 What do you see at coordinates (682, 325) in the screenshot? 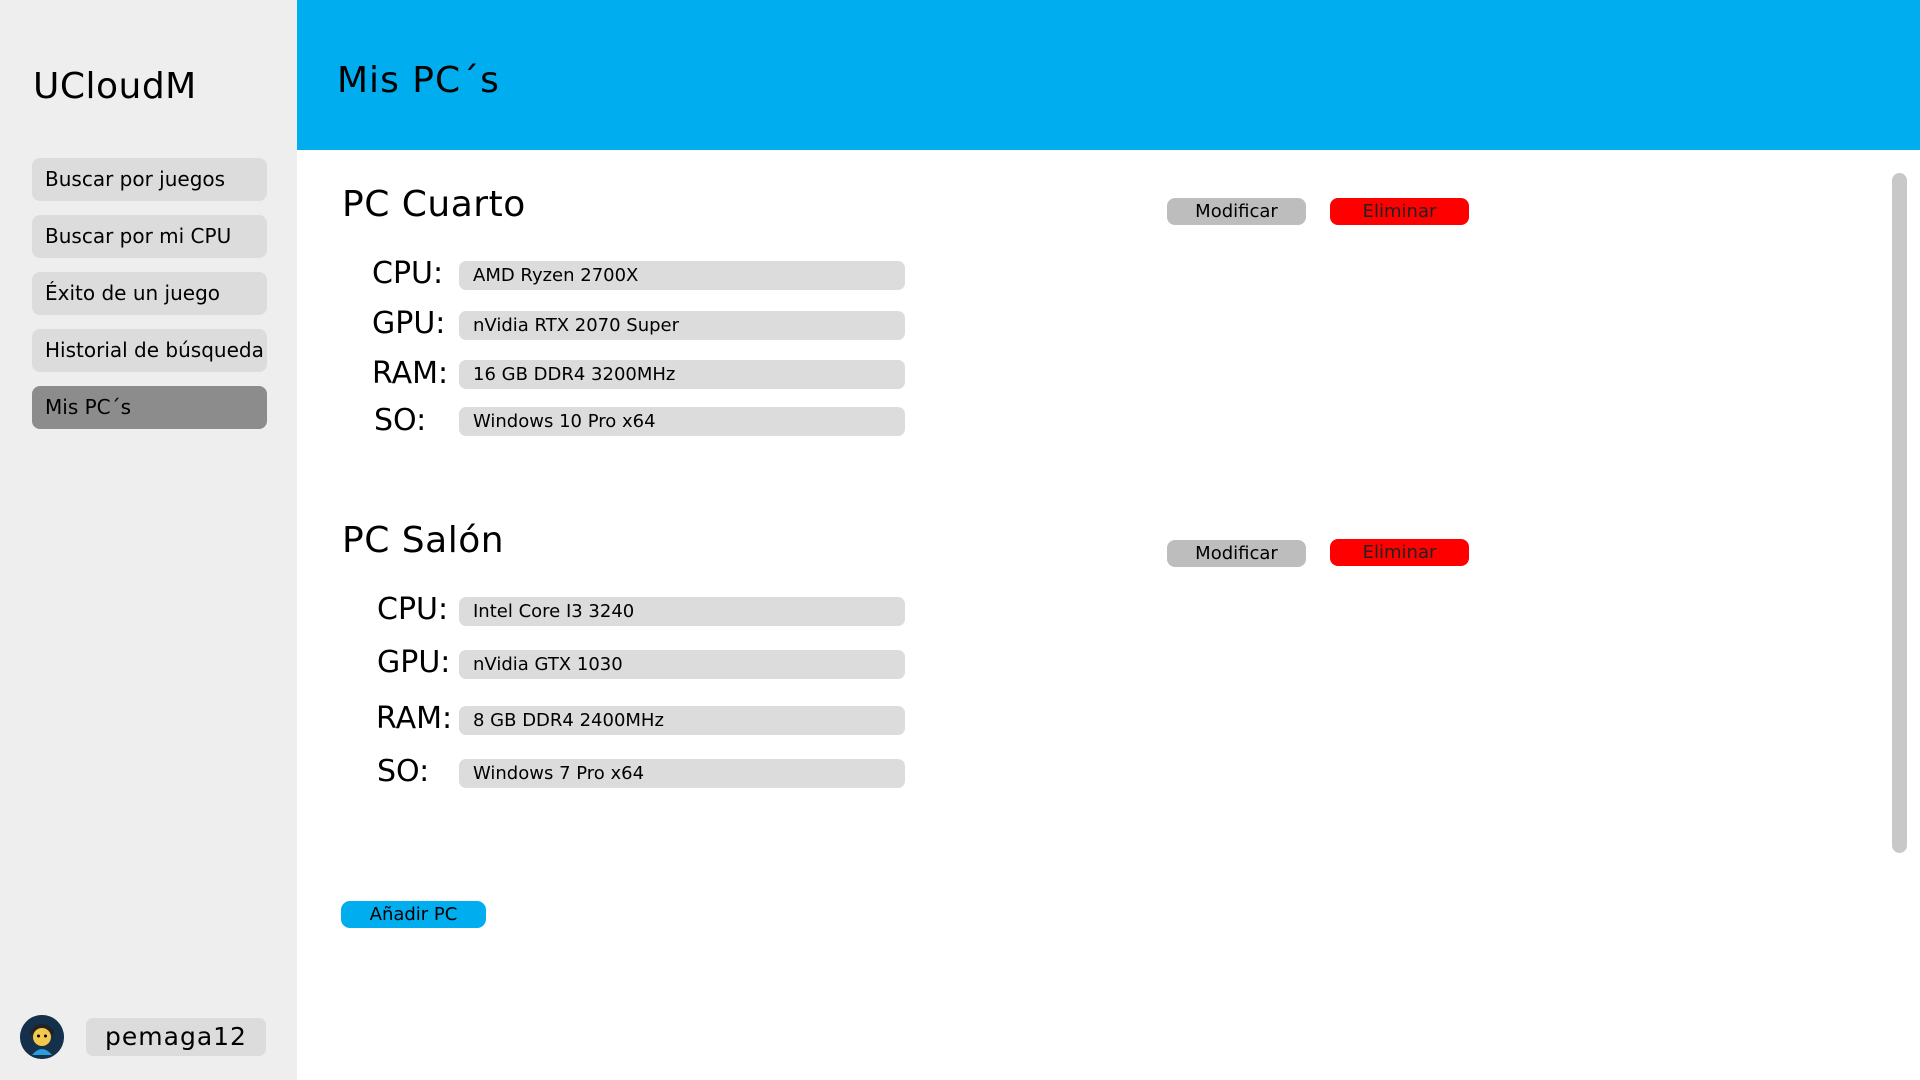
I see `spec-value-gpu: nVidia RTX 2070 Super` at bounding box center [682, 325].